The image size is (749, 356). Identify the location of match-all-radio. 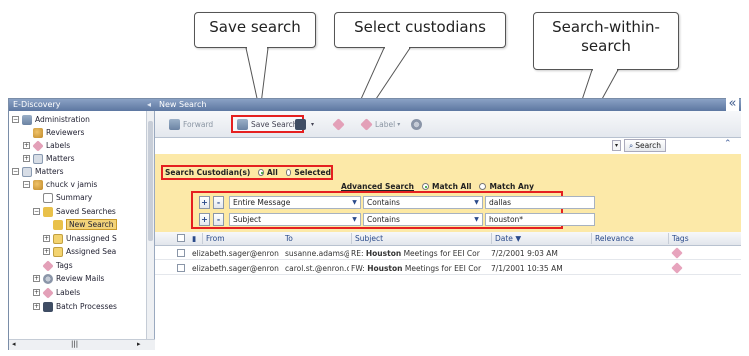
(426, 186).